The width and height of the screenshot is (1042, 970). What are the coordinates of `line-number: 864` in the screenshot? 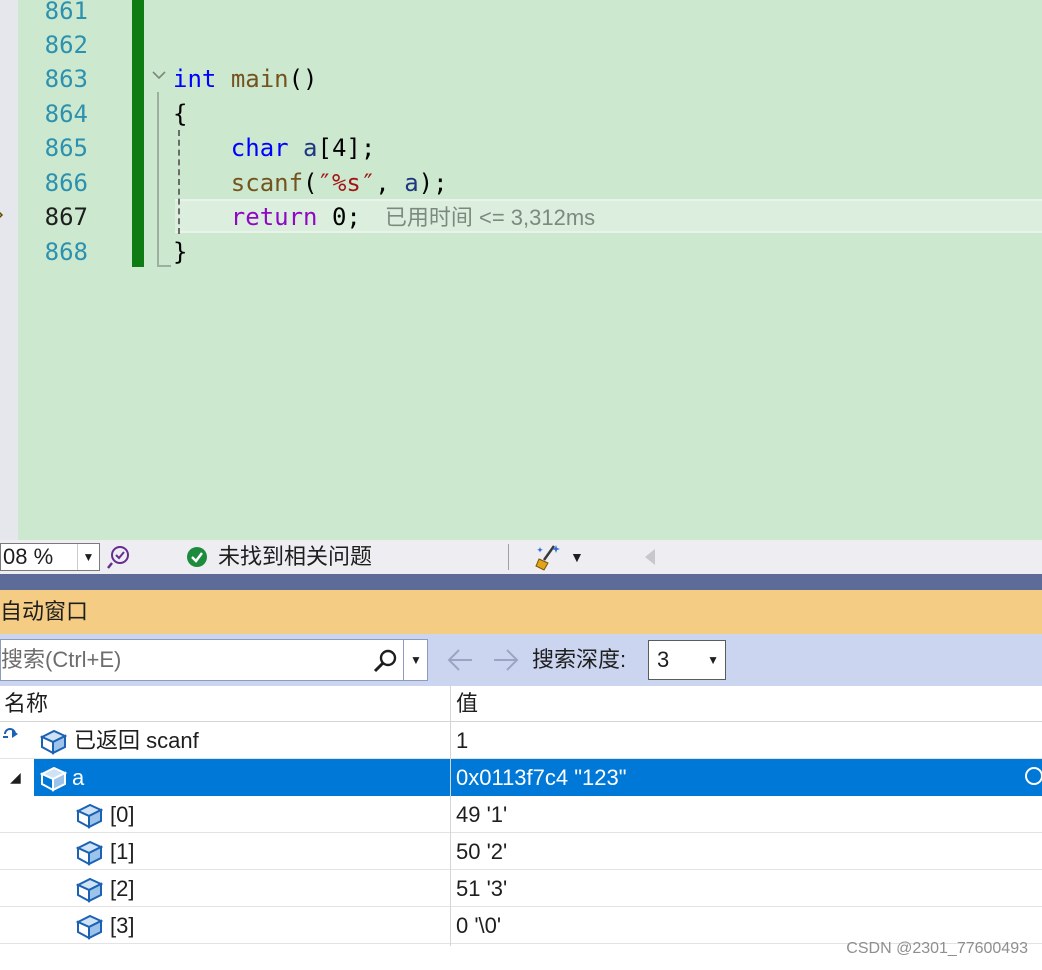 It's located at (66, 114).